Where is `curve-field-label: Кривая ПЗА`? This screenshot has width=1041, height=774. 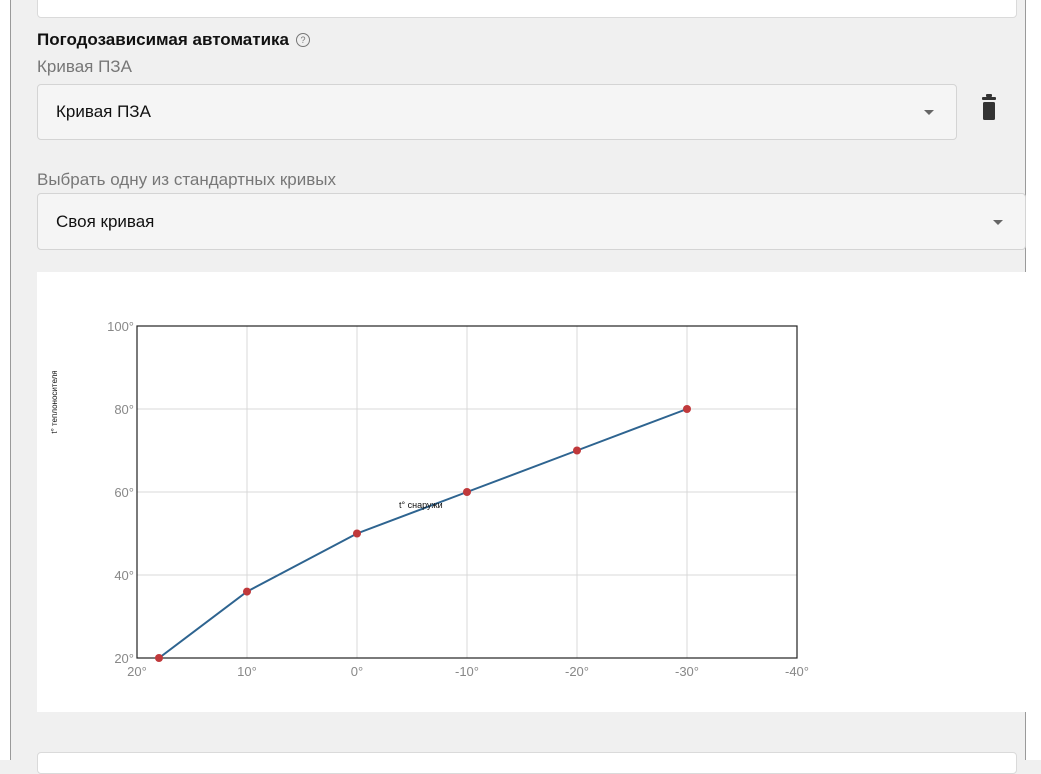 curve-field-label: Кривая ПЗА is located at coordinates (84, 66).